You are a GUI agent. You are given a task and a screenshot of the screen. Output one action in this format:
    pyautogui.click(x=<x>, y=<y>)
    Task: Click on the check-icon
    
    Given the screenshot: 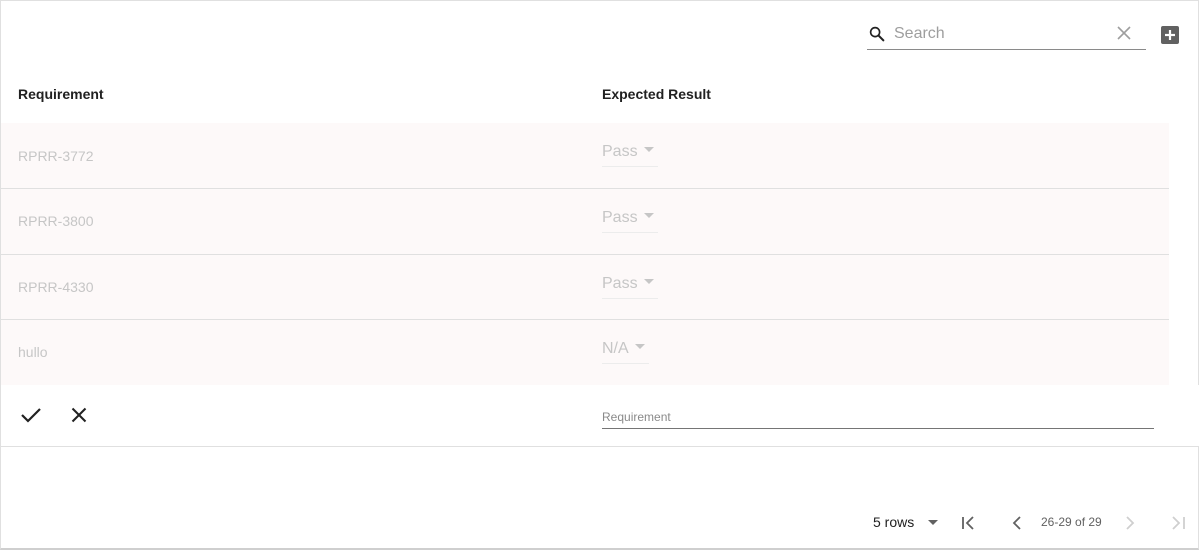 What is the action you would take?
    pyautogui.click(x=31, y=415)
    